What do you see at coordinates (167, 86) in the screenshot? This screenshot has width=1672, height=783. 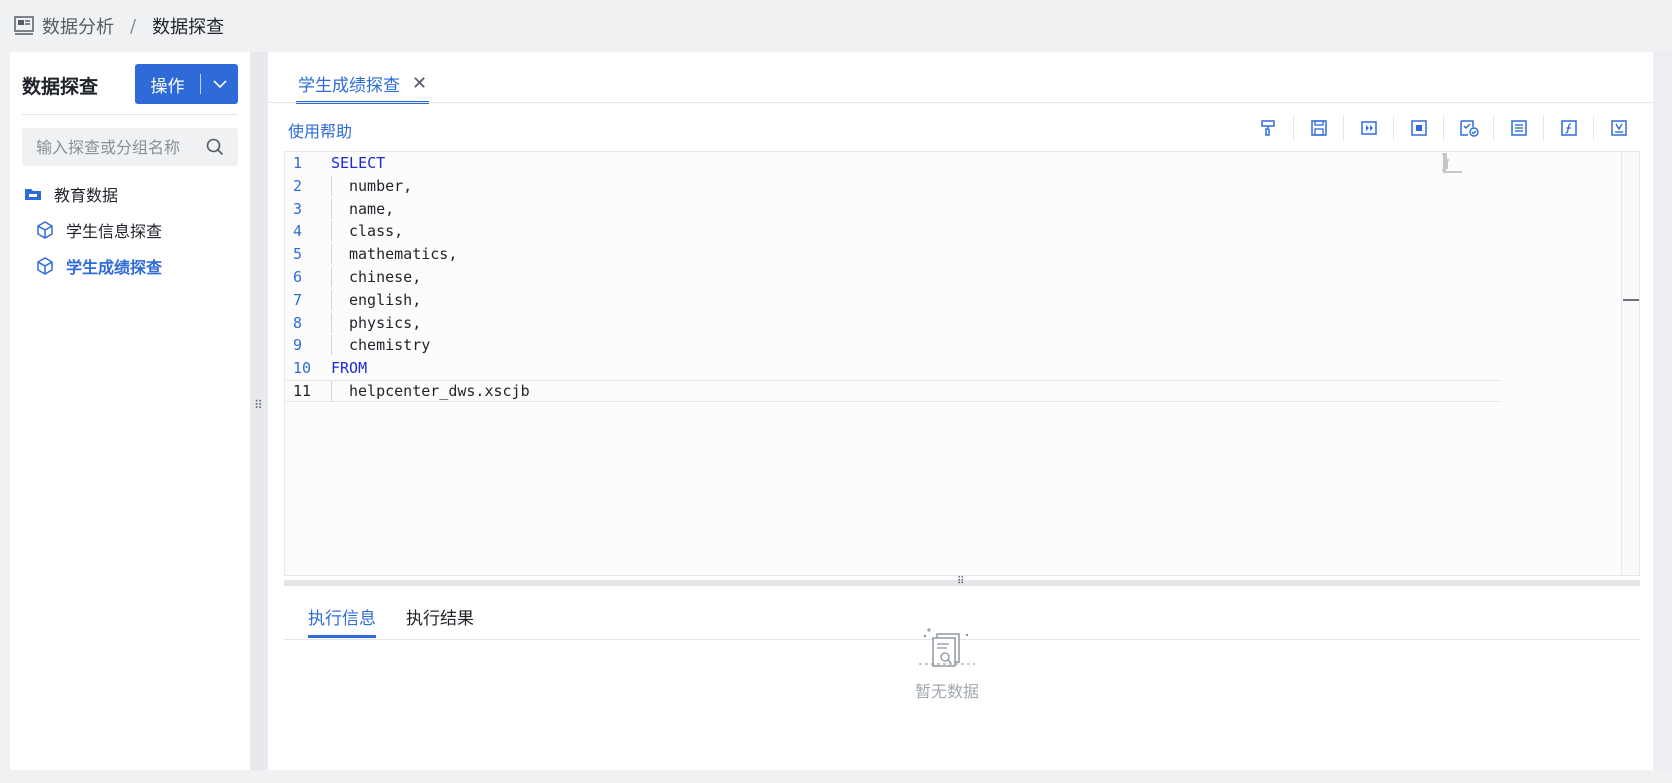 I see `operation-button-label: 操作` at bounding box center [167, 86].